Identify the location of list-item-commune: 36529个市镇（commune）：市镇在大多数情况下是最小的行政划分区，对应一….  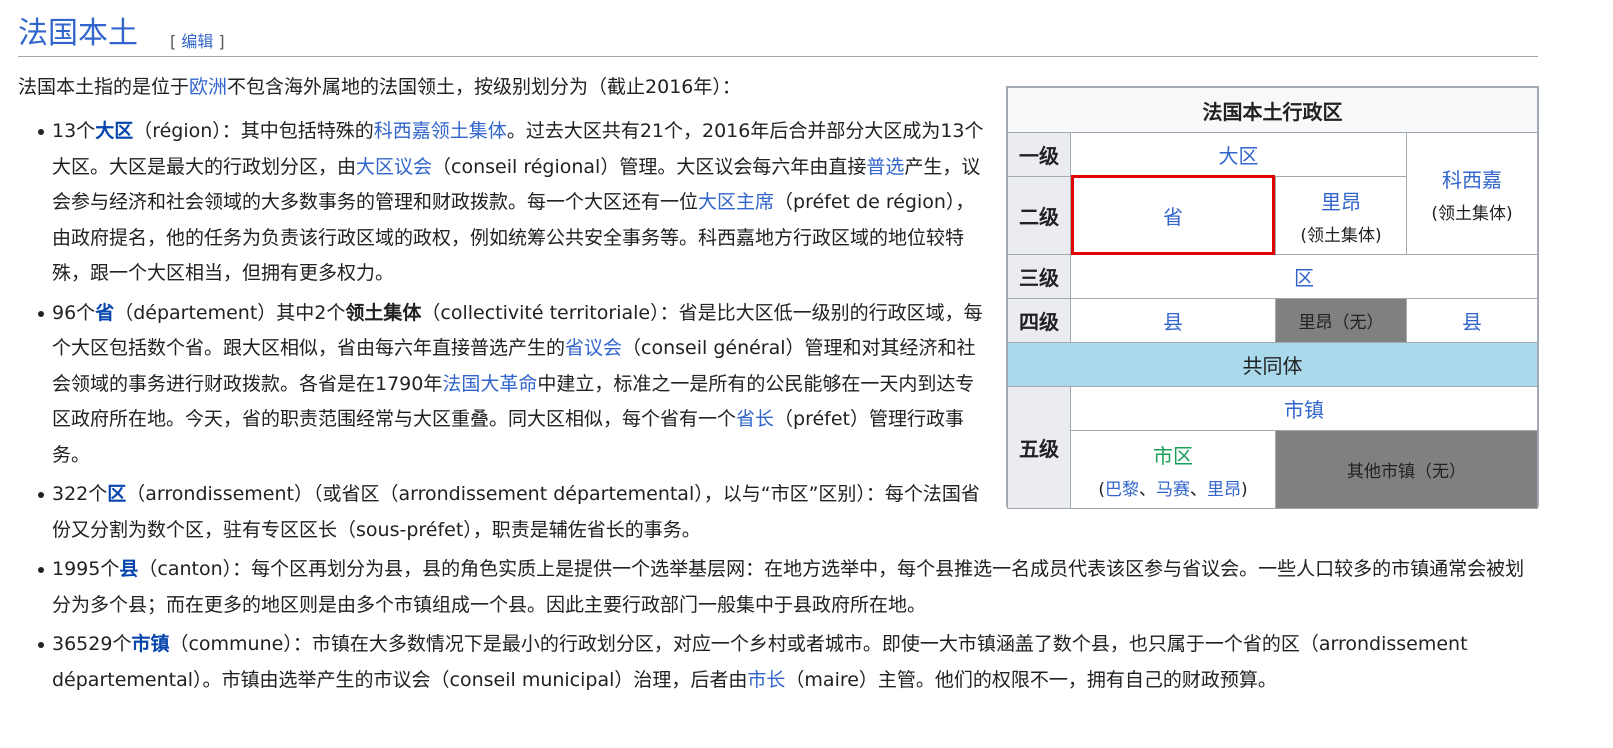
(780, 662).